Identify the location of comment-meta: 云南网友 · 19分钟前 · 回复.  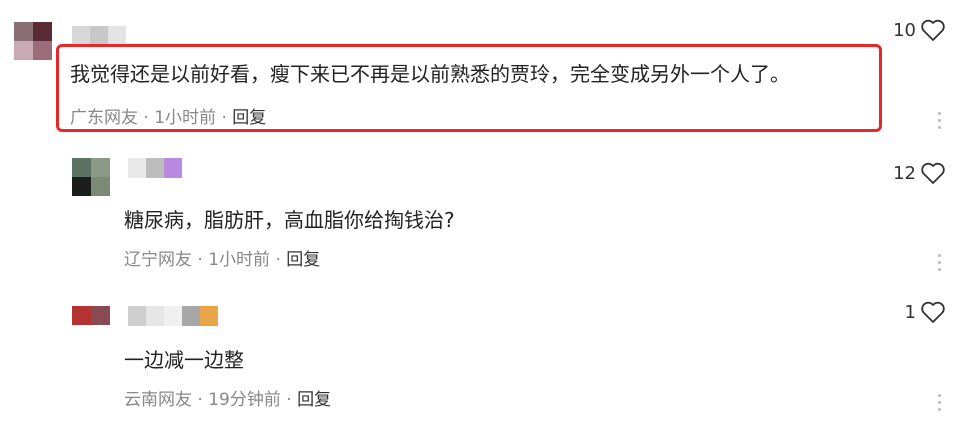
(227, 400).